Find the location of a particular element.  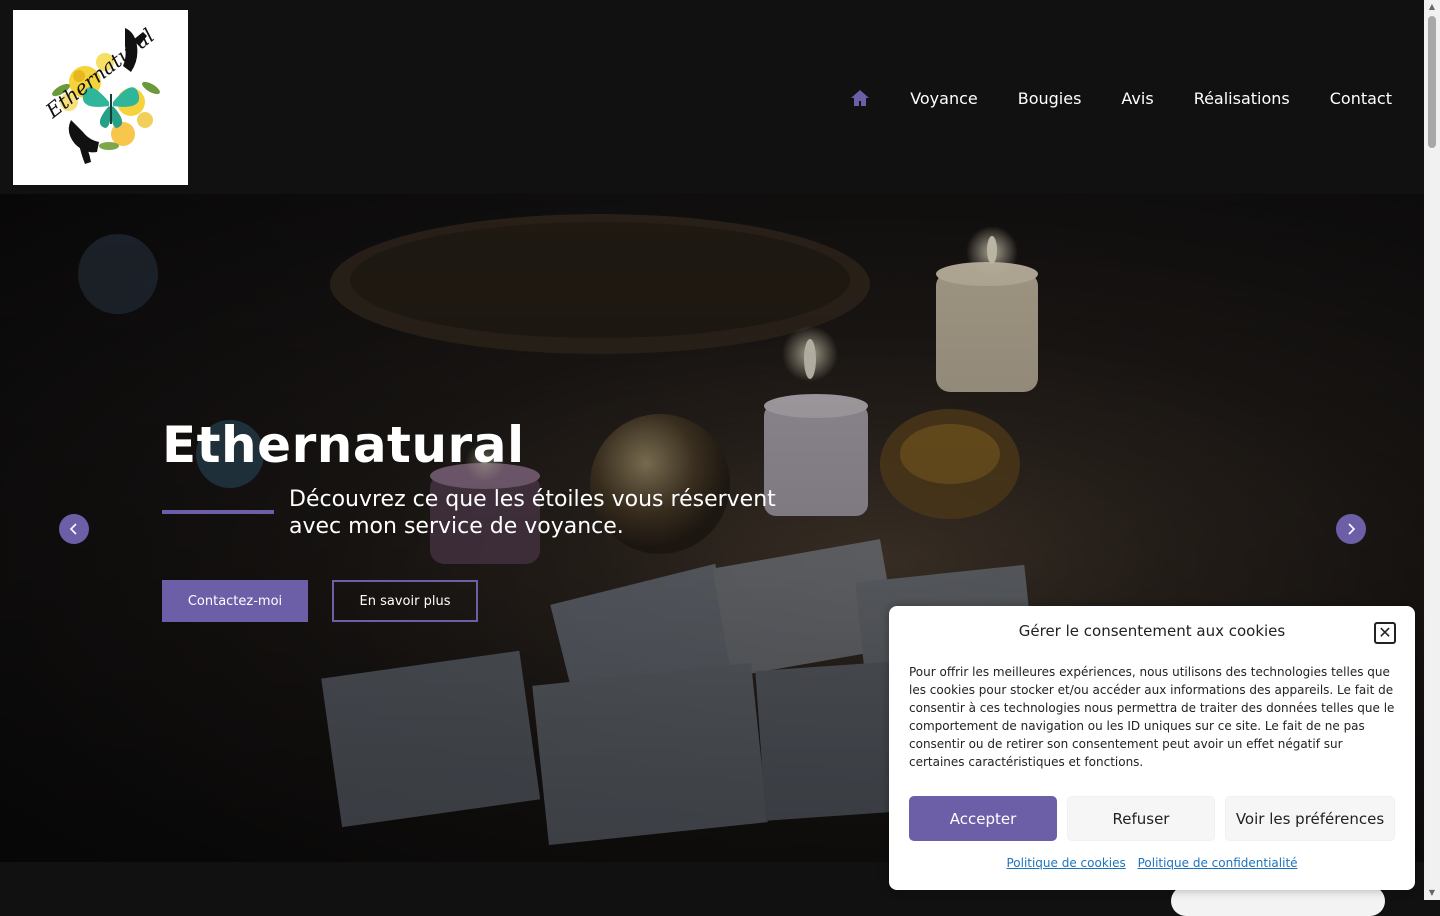

close-icon: ✕ is located at coordinates (1385, 633).